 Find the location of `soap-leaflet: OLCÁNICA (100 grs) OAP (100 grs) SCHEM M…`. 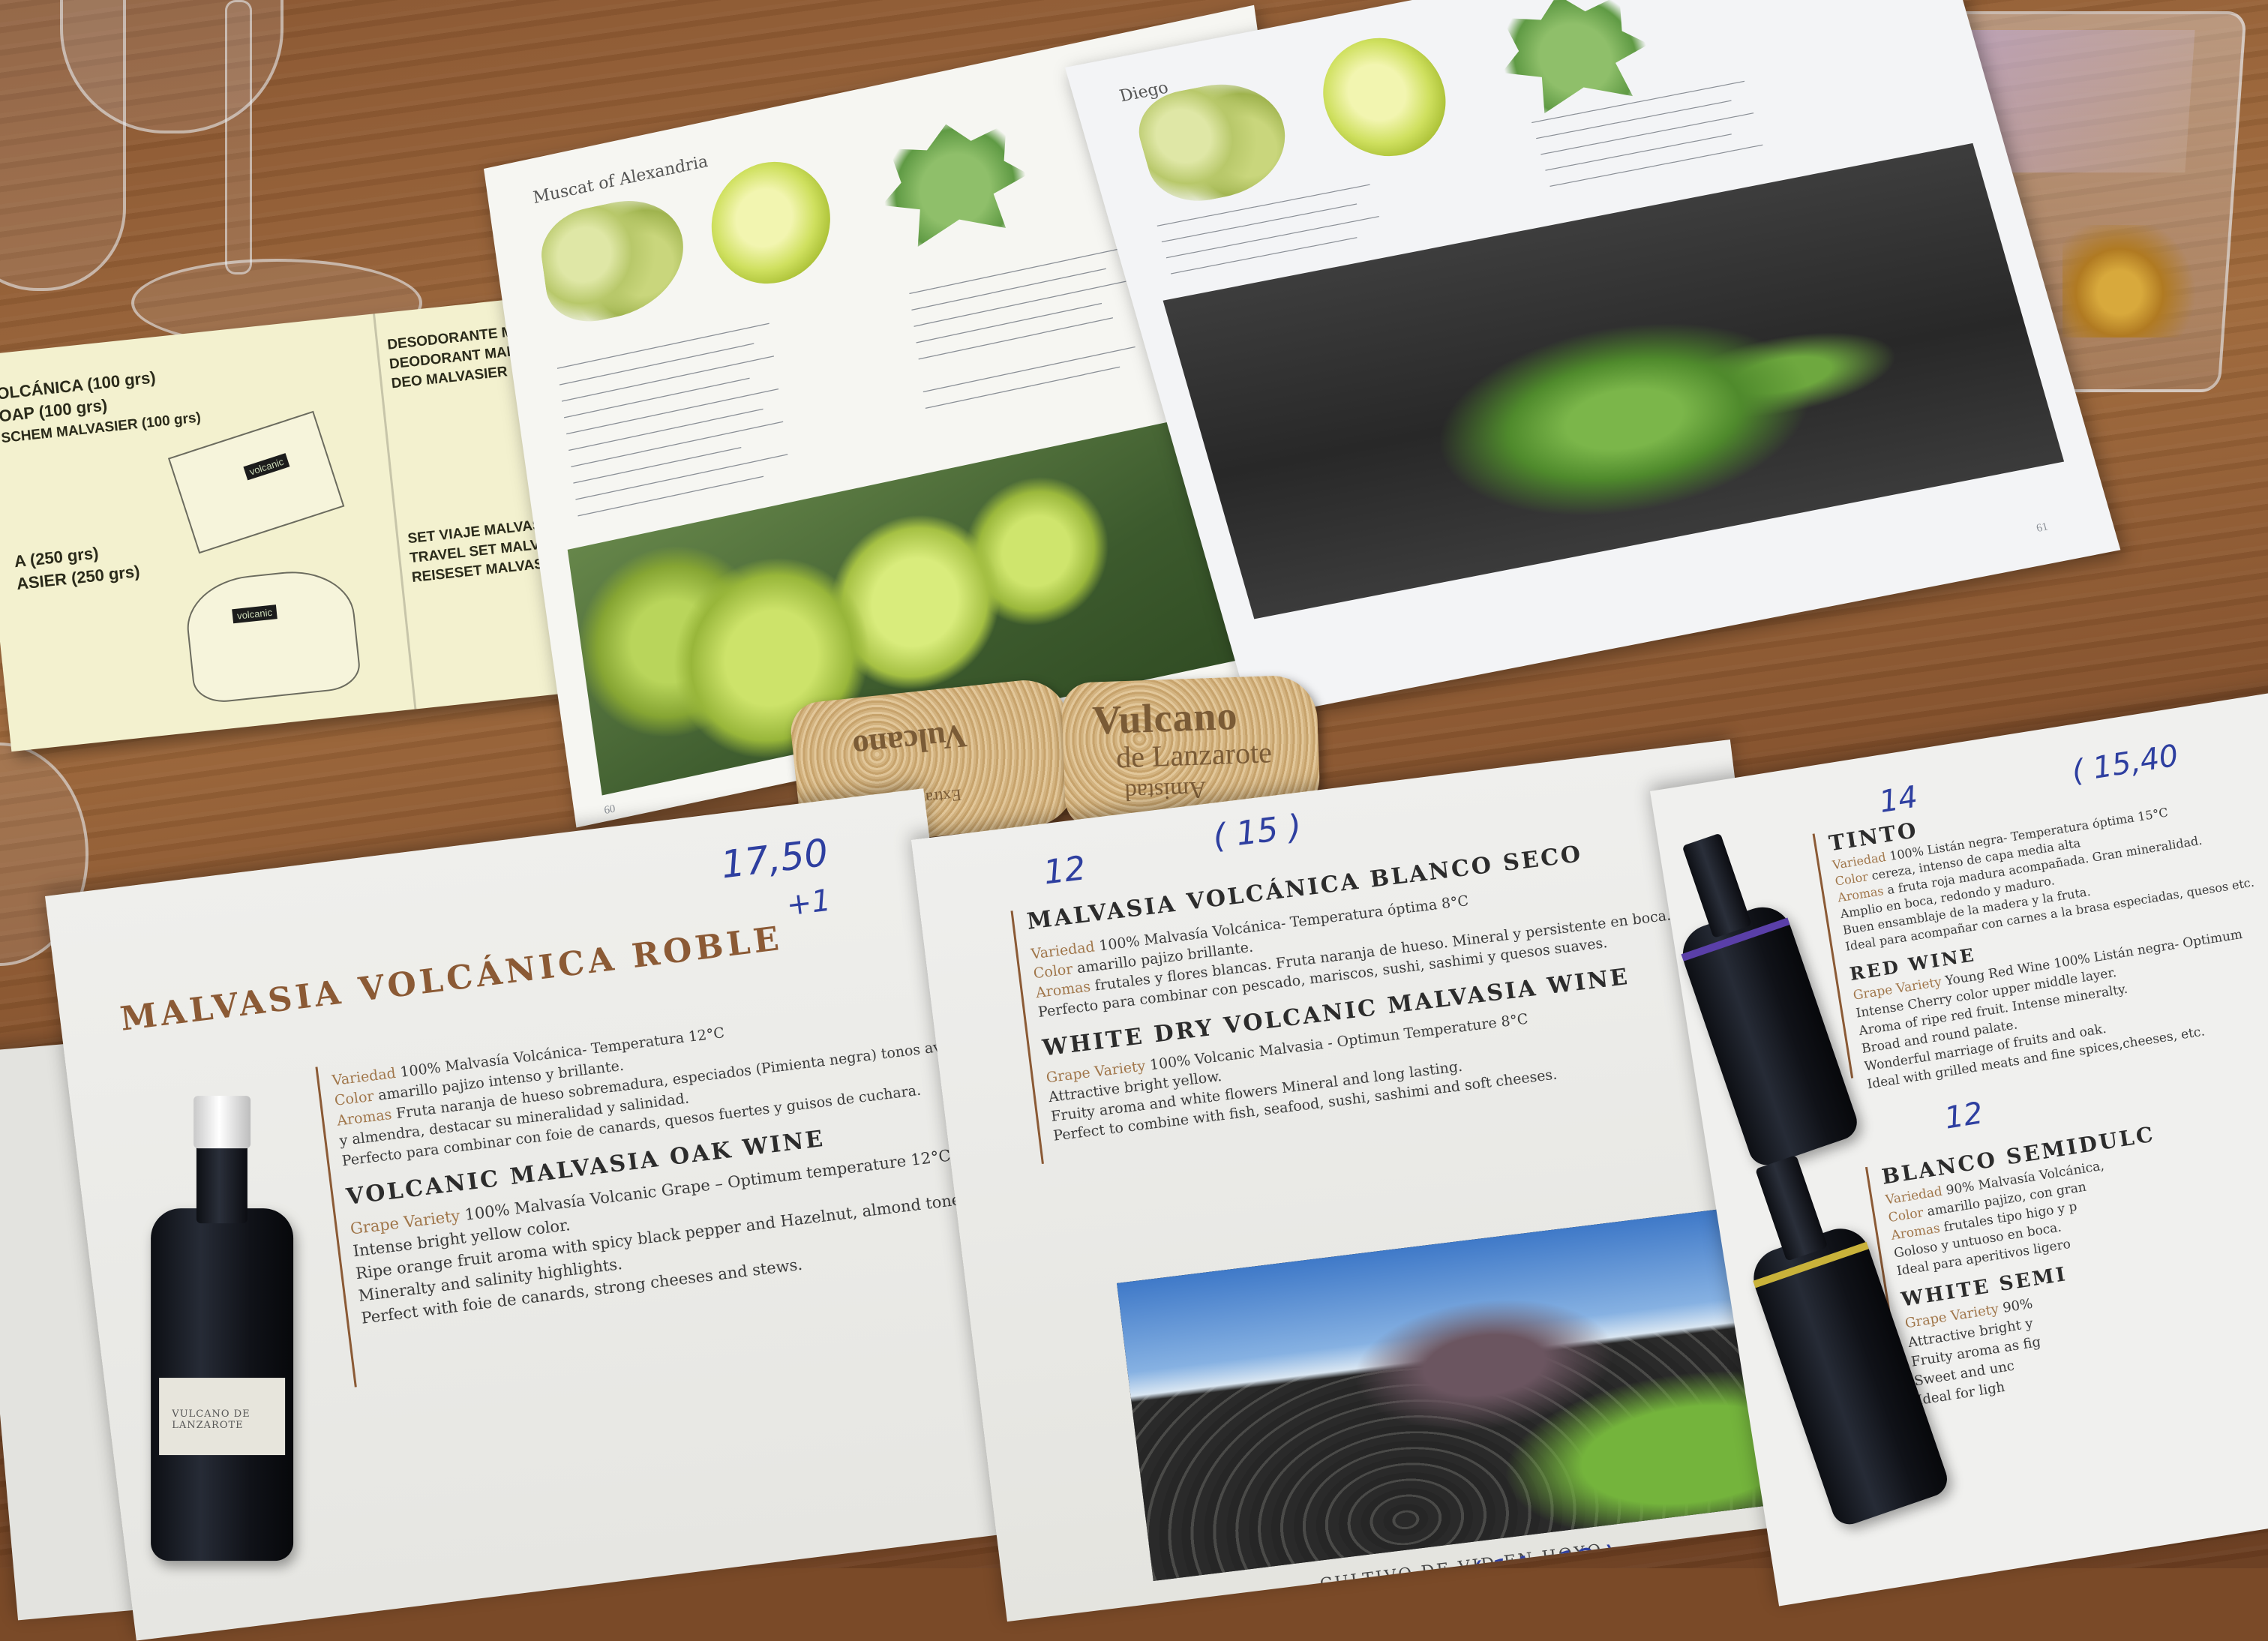

soap-leaflet: OLCÁNICA (100 grs) OAP (100 grs) SCHEM M… is located at coordinates (289, 524).